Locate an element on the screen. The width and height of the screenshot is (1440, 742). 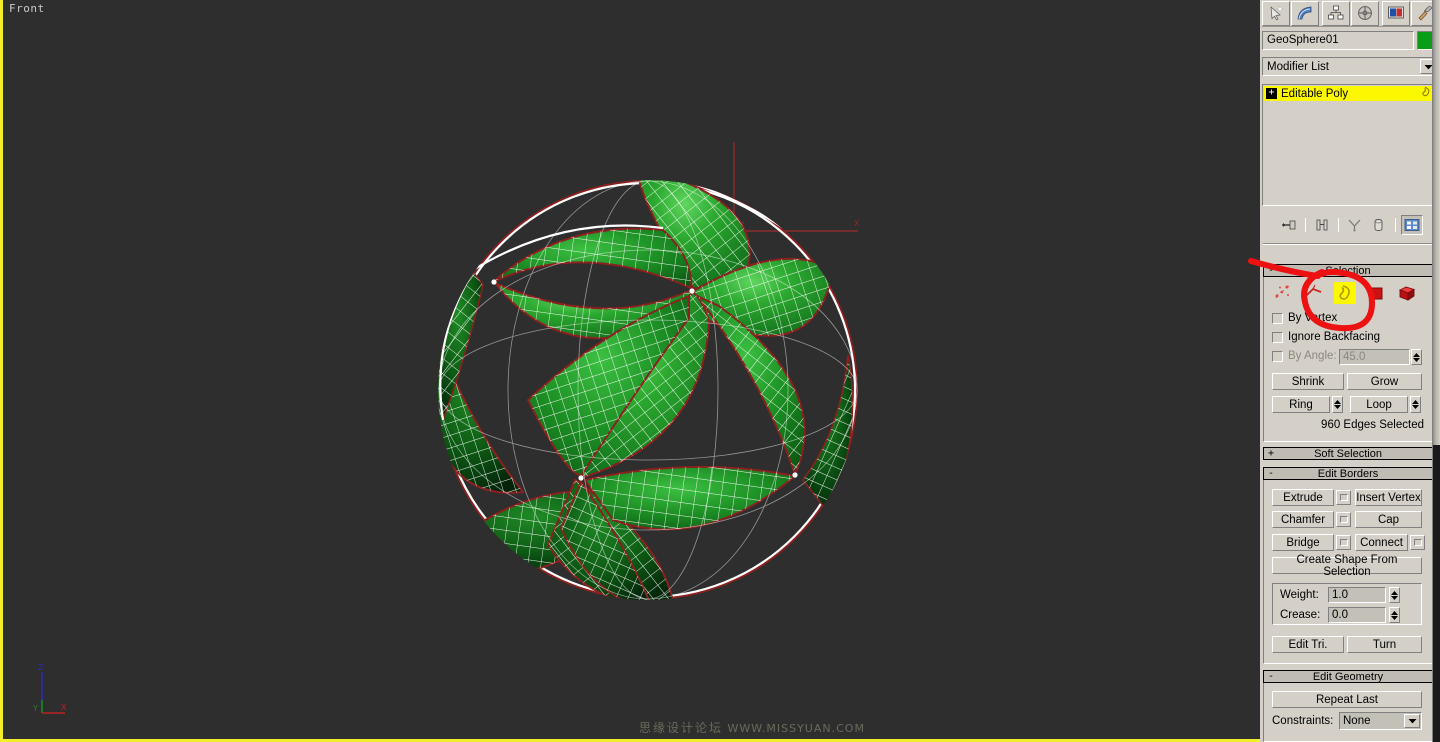
weight-spinner is located at coordinates (1394, 595).